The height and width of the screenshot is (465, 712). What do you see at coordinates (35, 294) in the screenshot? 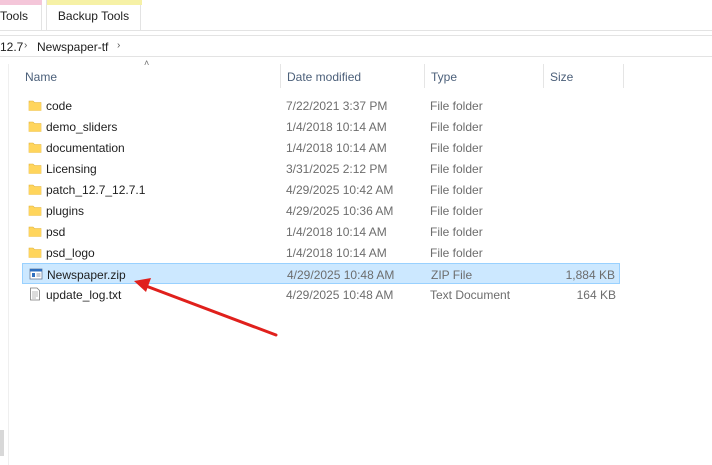
I see `text-file-icon` at bounding box center [35, 294].